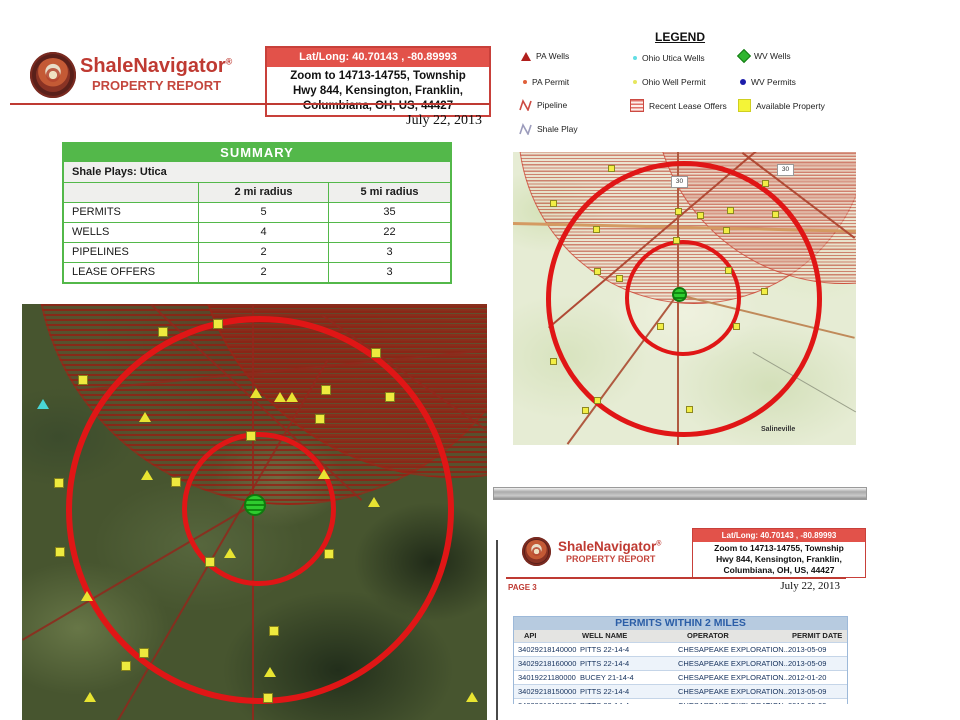 This screenshot has height=720, width=960. I want to click on zoom-line1: Zoom to 14713-14755, Township, so click(378, 76).